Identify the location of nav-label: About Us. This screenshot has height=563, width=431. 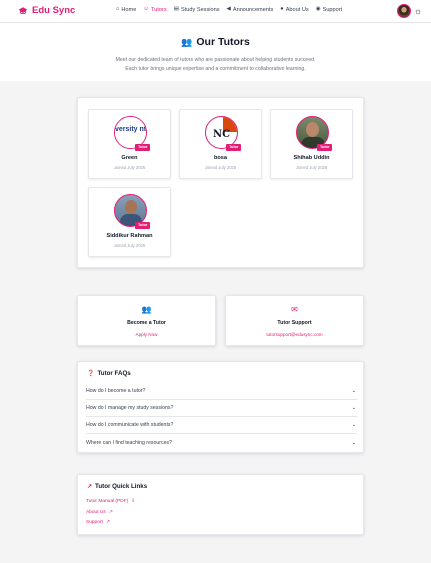
(297, 10).